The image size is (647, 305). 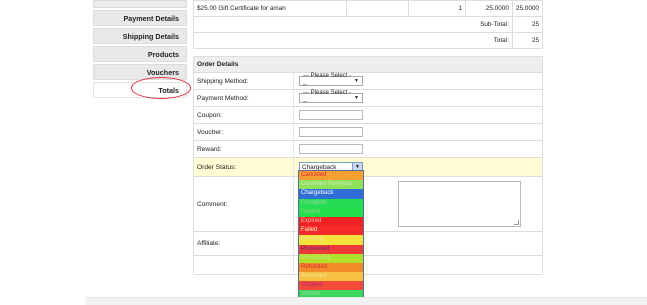 I want to click on subtotal-label: Sub-Total:, so click(x=353, y=24).